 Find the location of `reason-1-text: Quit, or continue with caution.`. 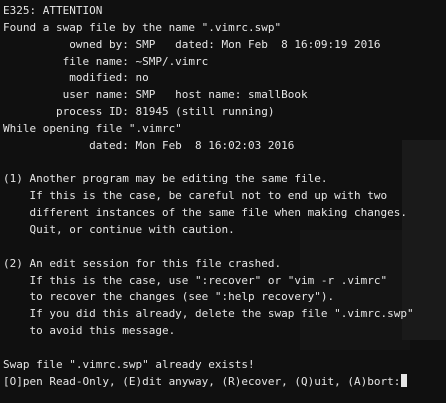

reason-1-text: Quit, or continue with caution. is located at coordinates (119, 229).